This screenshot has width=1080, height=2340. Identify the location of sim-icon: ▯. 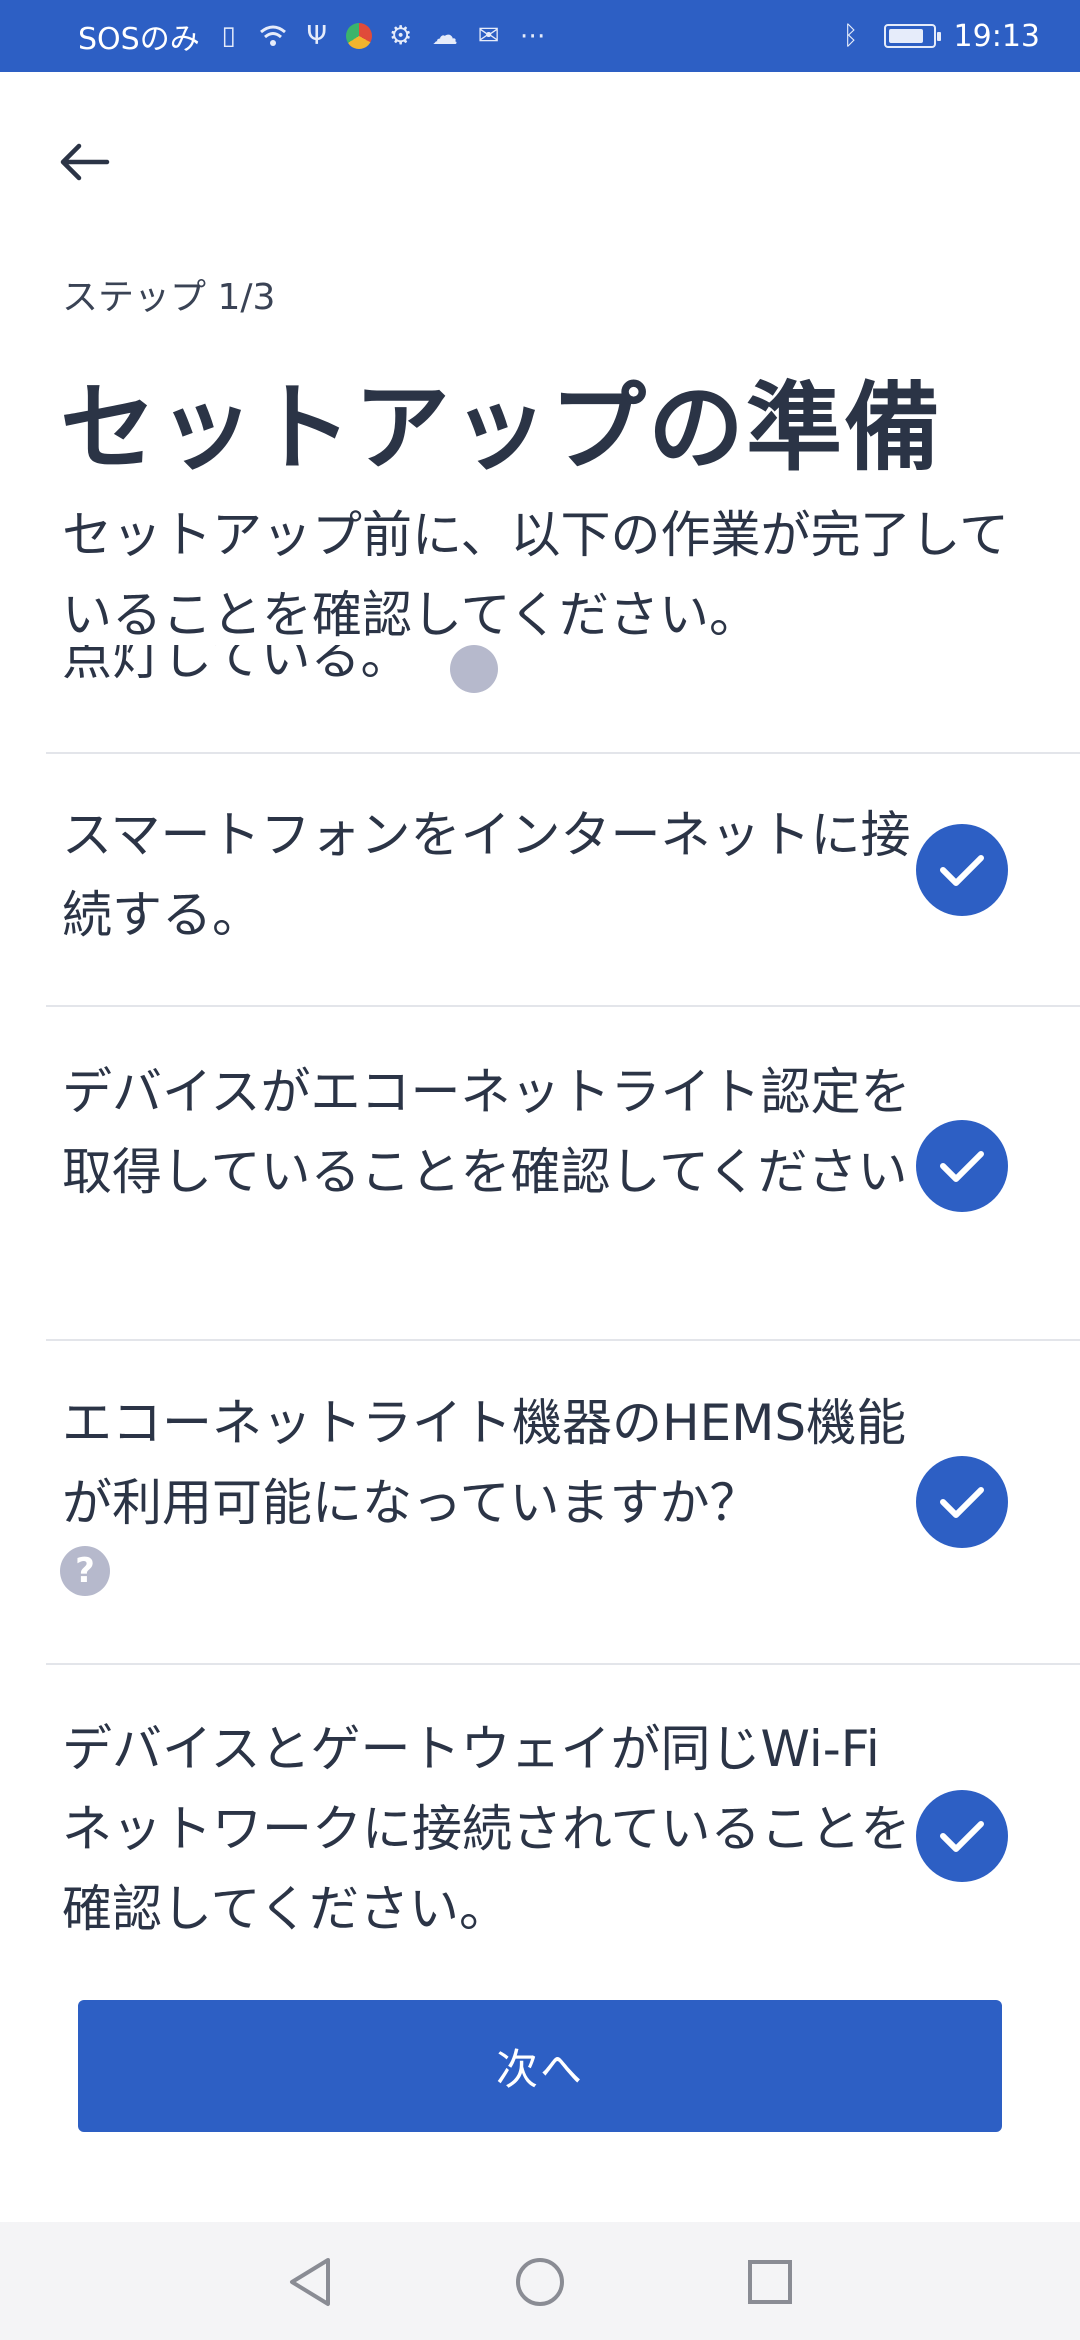
(228, 36).